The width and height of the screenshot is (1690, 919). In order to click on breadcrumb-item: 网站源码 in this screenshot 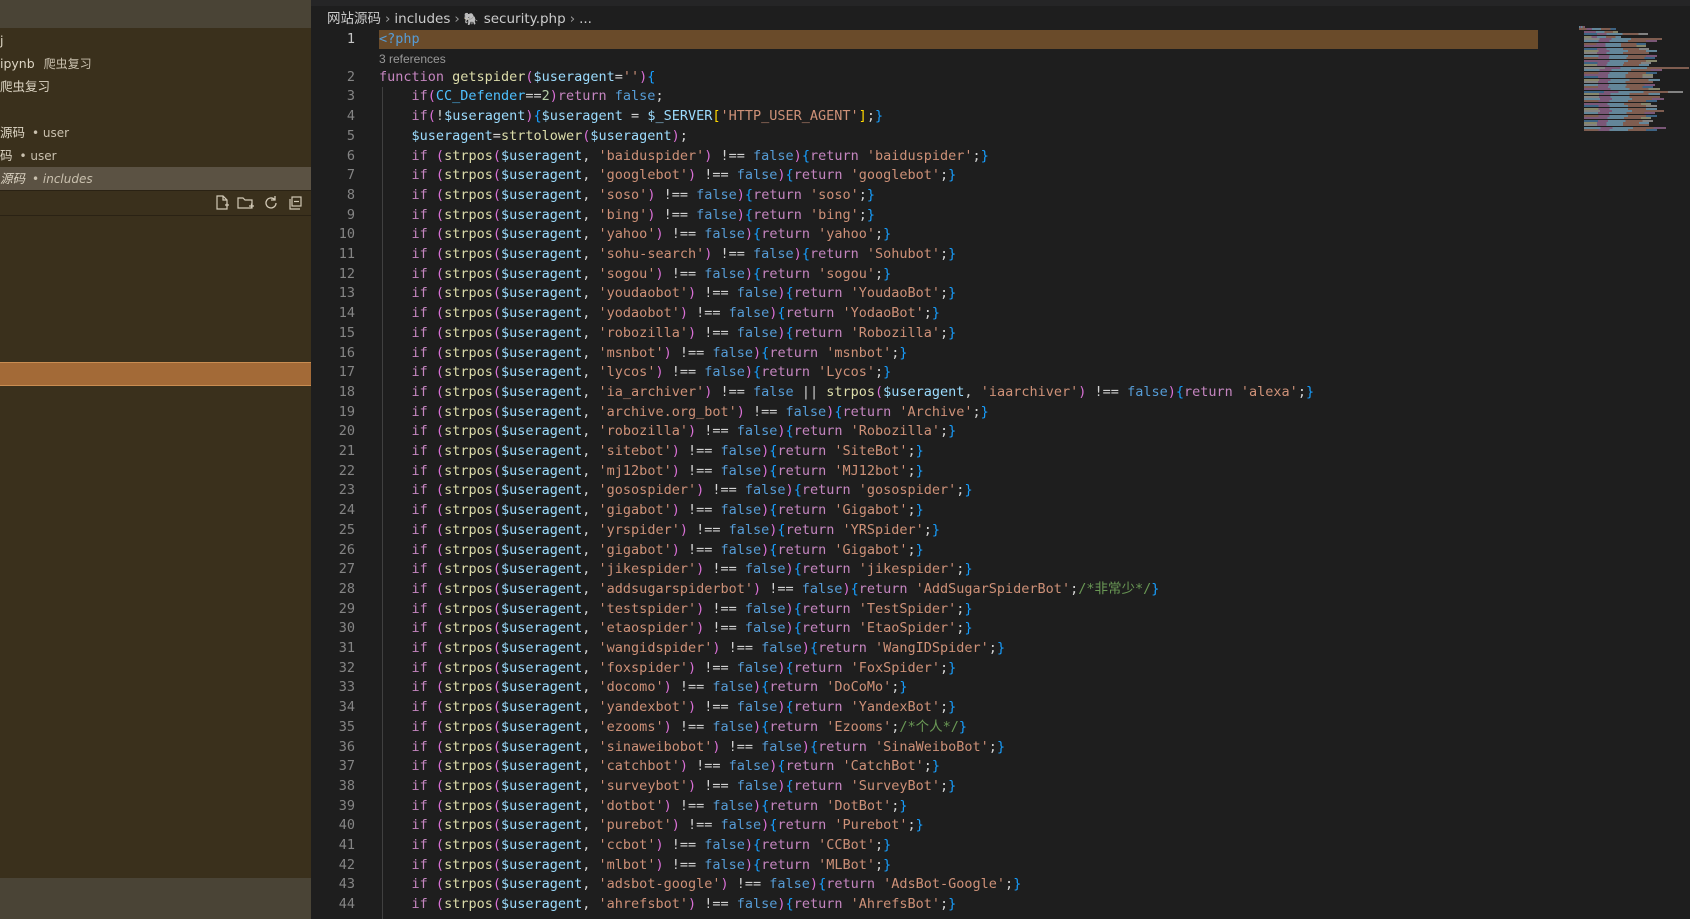, I will do `click(354, 19)`.